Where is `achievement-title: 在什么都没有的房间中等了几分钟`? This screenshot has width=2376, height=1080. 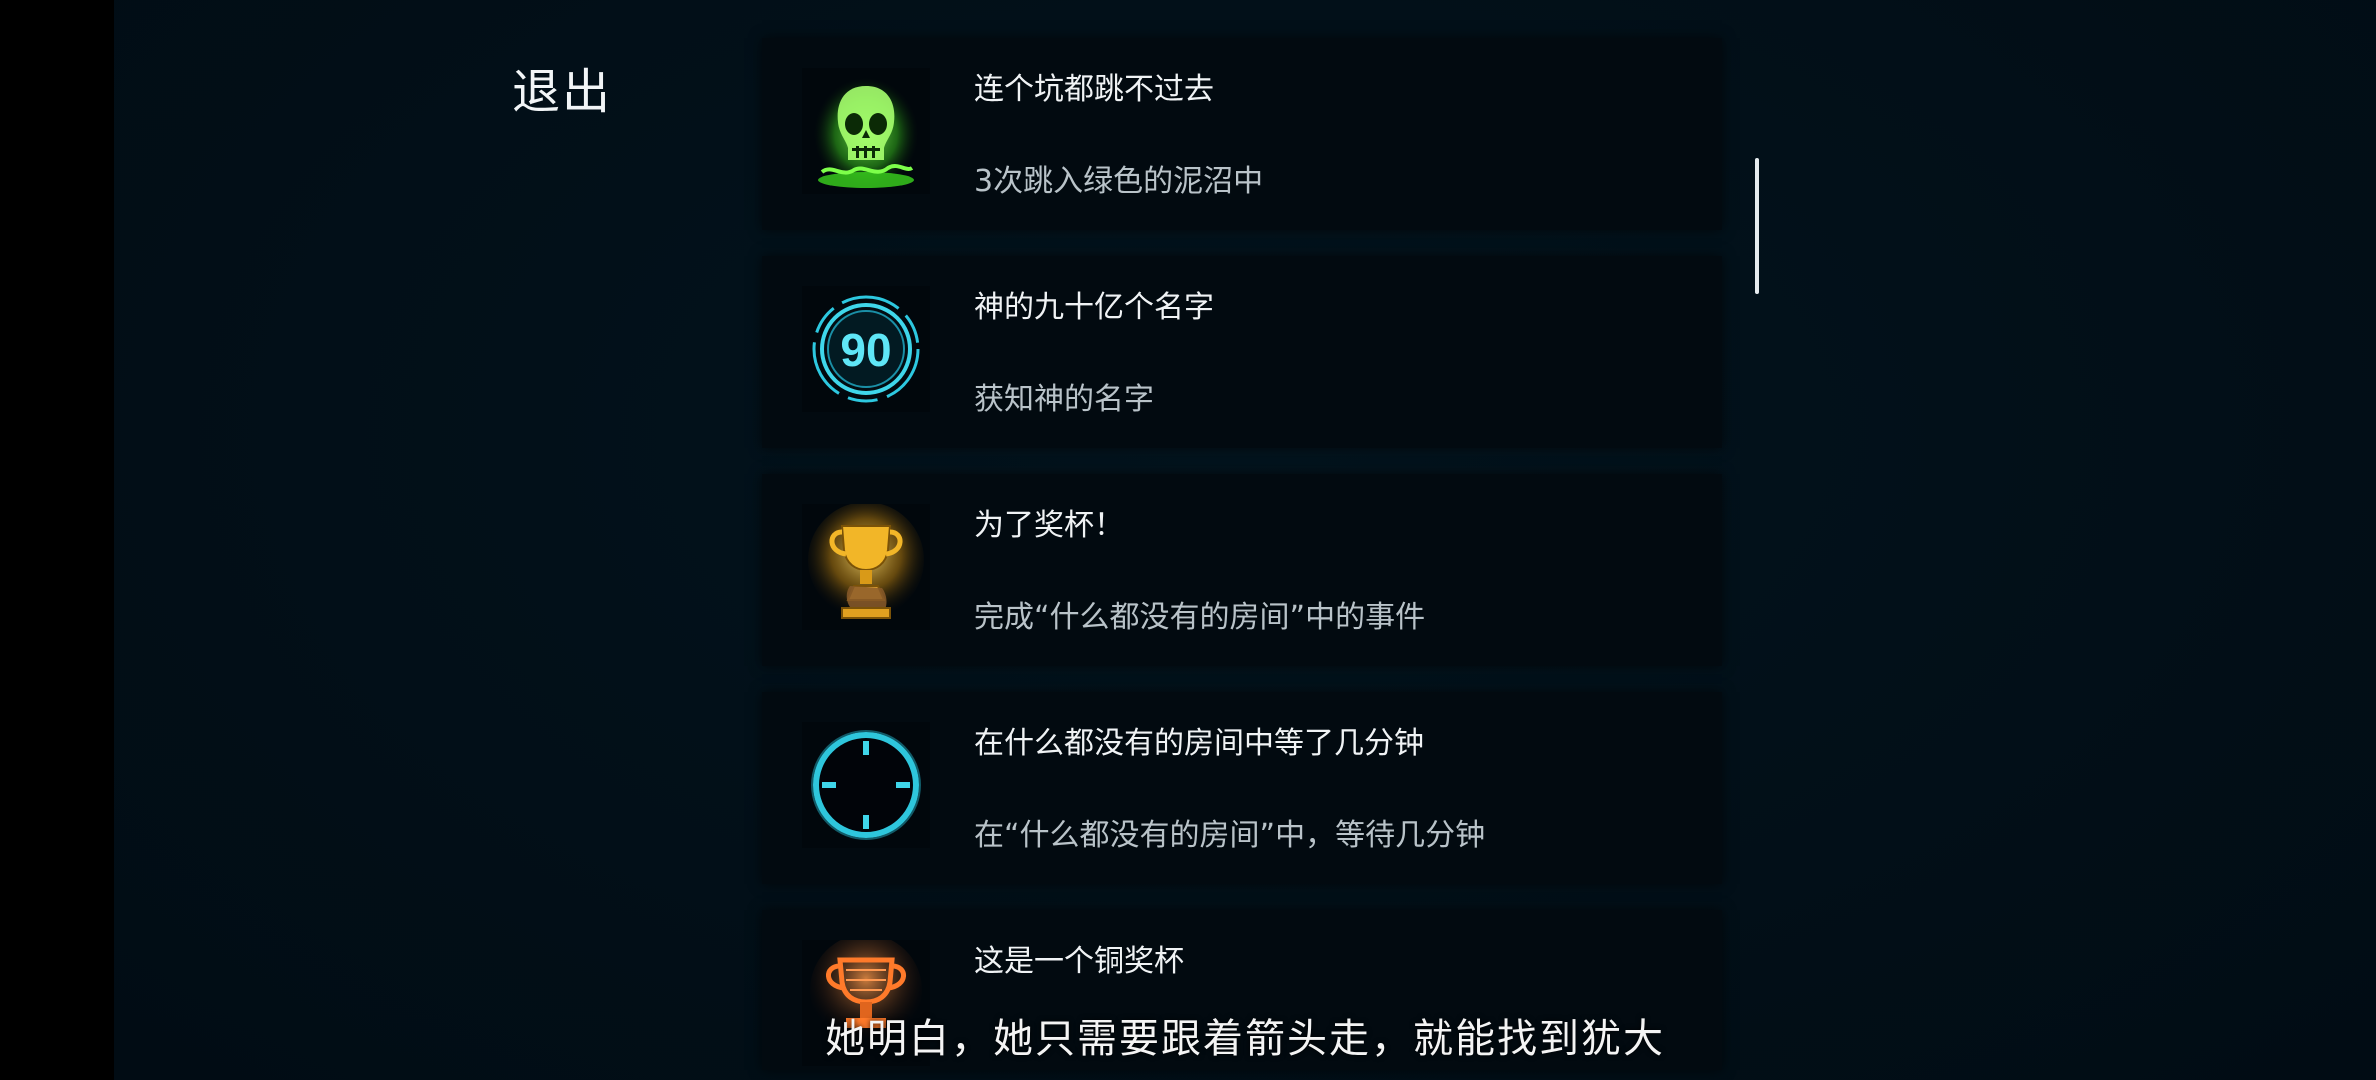 achievement-title: 在什么都没有的房间中等了几分钟 is located at coordinates (1199, 743).